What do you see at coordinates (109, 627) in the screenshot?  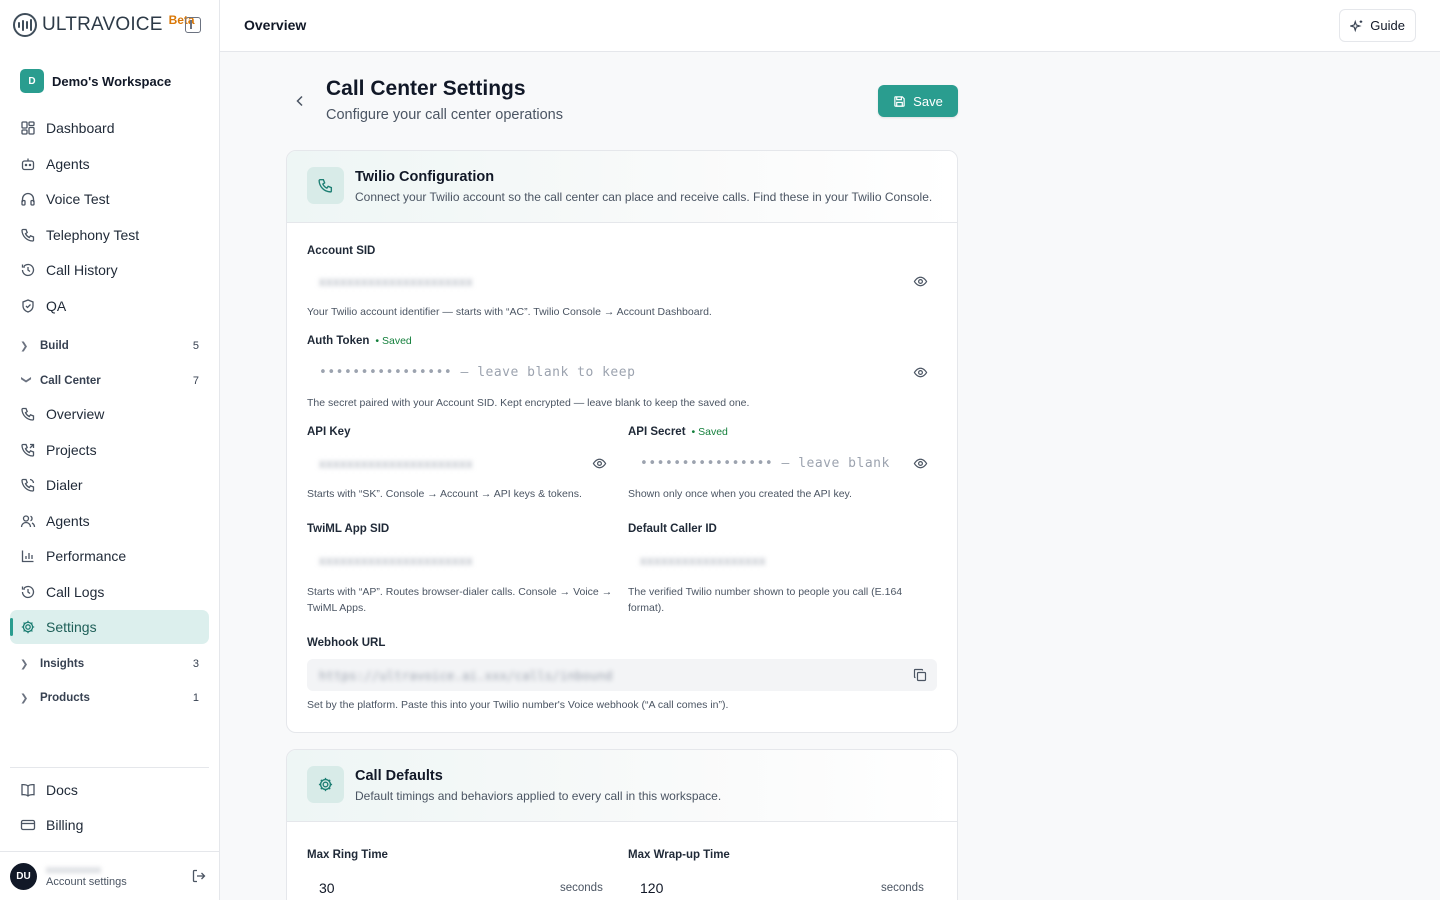 I see `sidebar-item-settings: Settings` at bounding box center [109, 627].